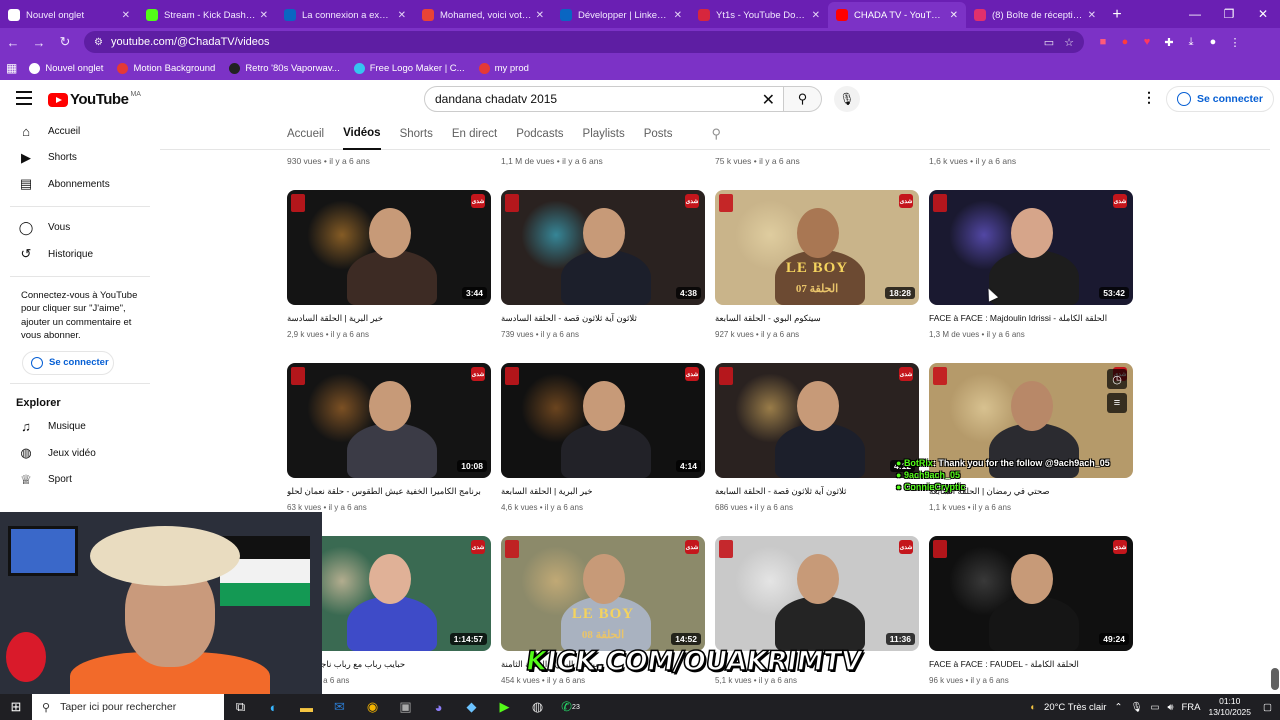 This screenshot has height=720, width=1280. I want to click on edge-icon: ◐, so click(273, 707).